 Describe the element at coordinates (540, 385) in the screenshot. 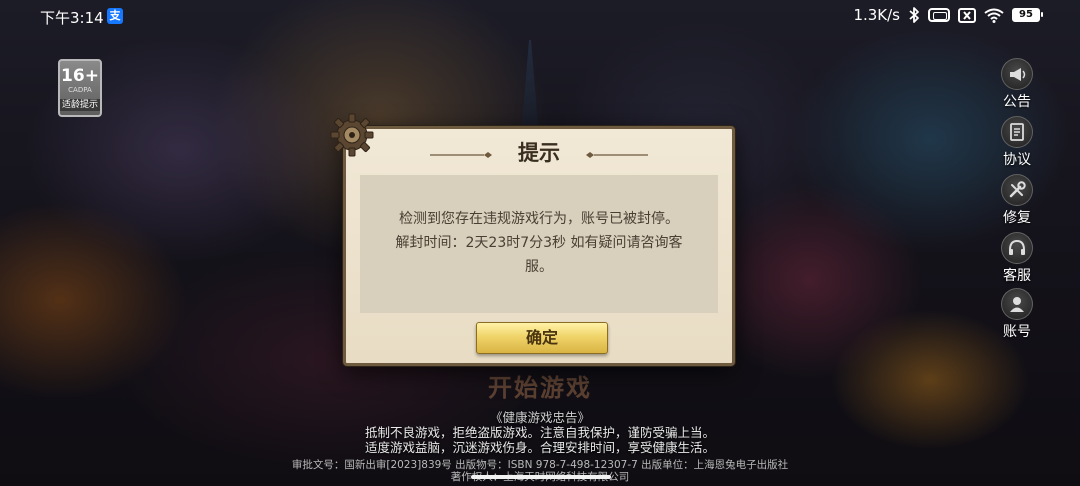

I see `start-game-button: 开始游戏` at that location.